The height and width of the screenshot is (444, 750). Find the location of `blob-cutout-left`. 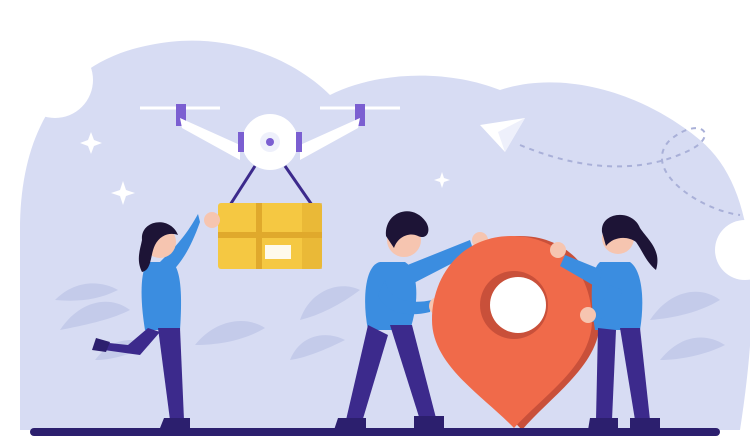

blob-cutout-left is located at coordinates (55, 80).